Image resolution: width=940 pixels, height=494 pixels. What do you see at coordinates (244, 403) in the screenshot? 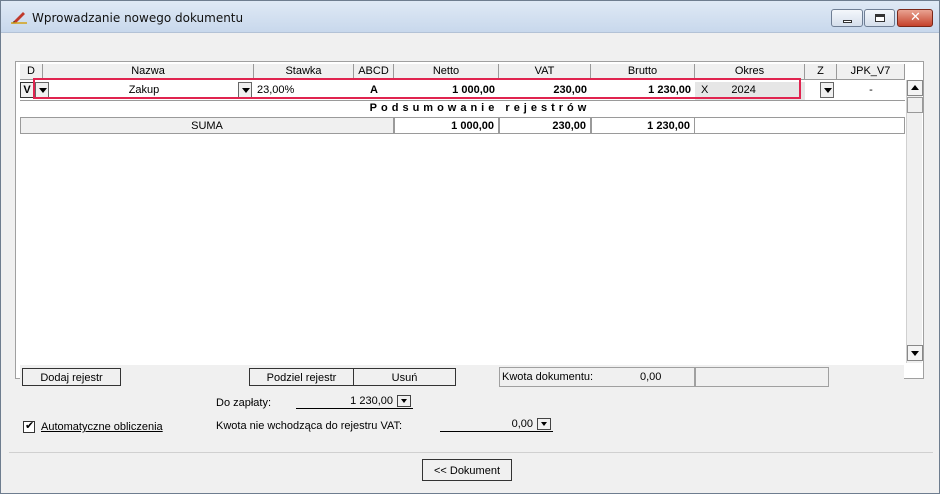
I see `to-pay-label: Do zapłaty:` at bounding box center [244, 403].